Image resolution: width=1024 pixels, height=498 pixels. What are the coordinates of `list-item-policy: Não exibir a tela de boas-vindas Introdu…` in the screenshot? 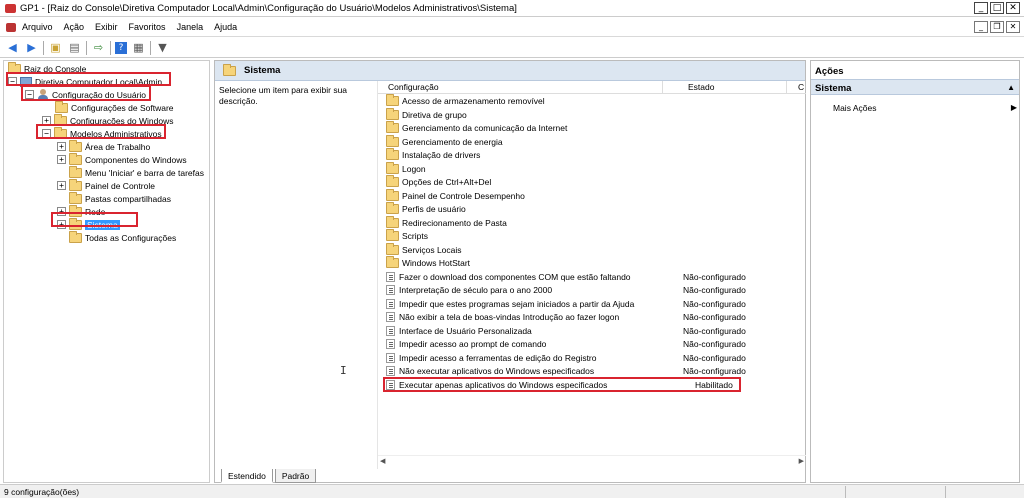 It's located at (595, 317).